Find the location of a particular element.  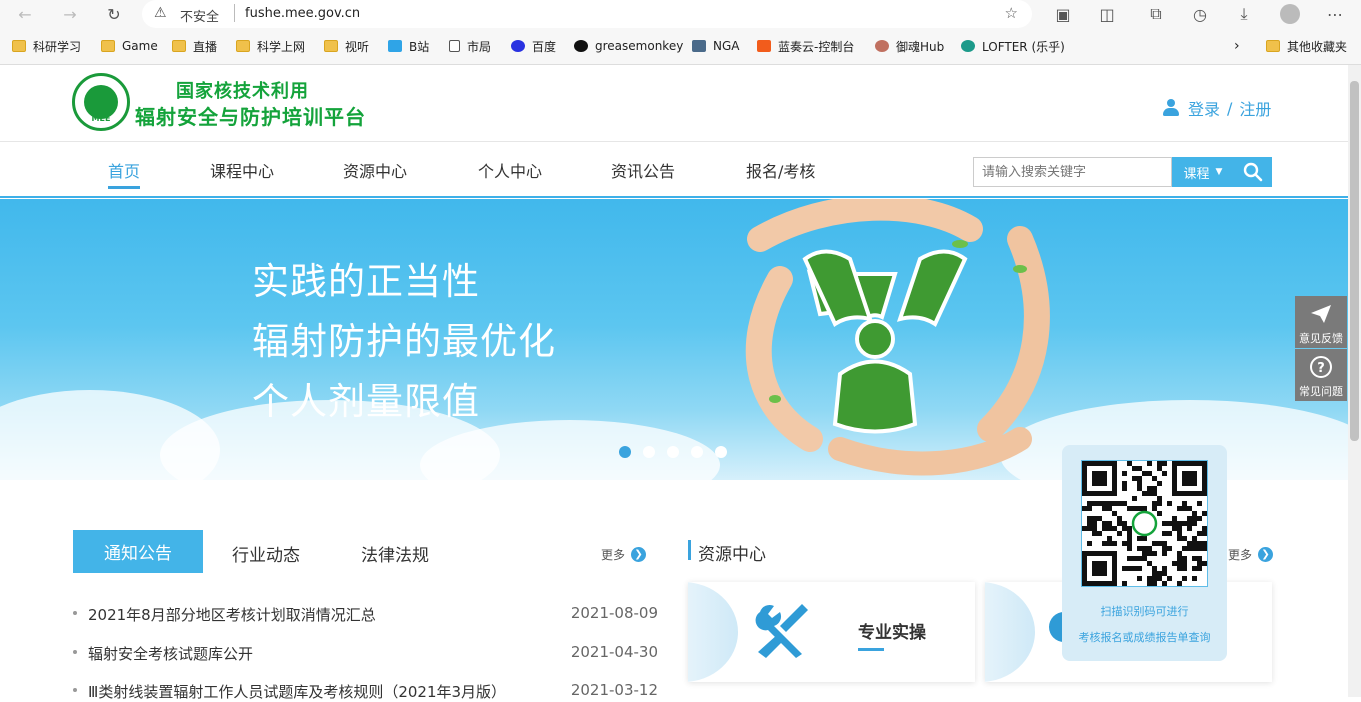

bookmark-link: 市局 is located at coordinates (470, 46).